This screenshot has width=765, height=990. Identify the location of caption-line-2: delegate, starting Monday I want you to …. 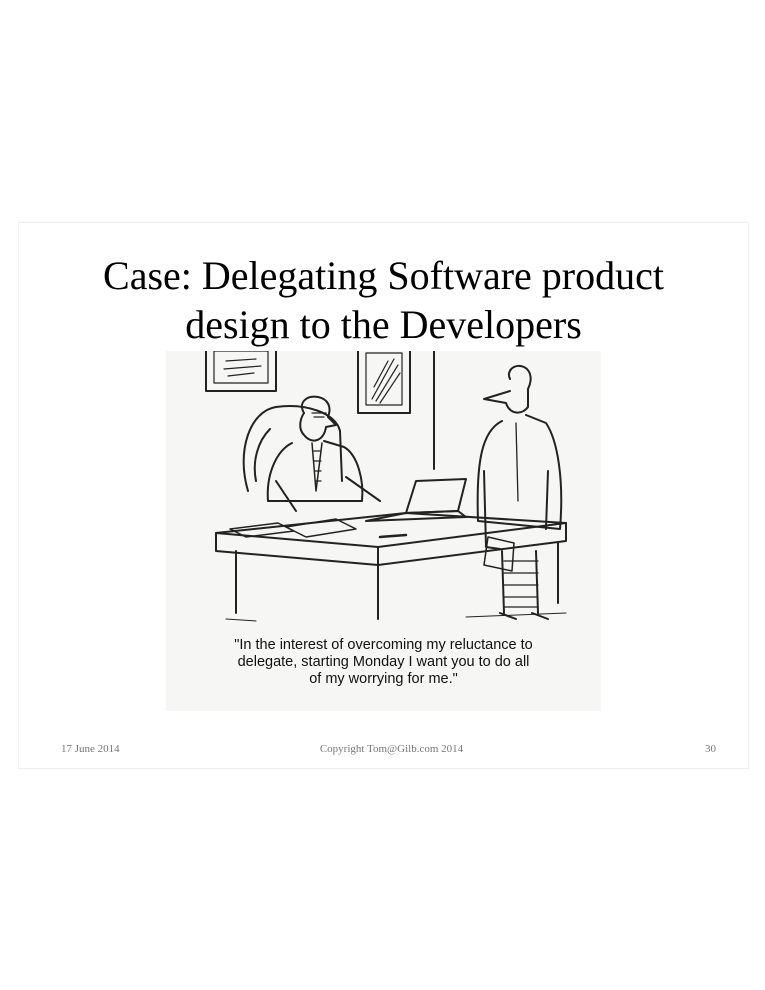
(383, 662).